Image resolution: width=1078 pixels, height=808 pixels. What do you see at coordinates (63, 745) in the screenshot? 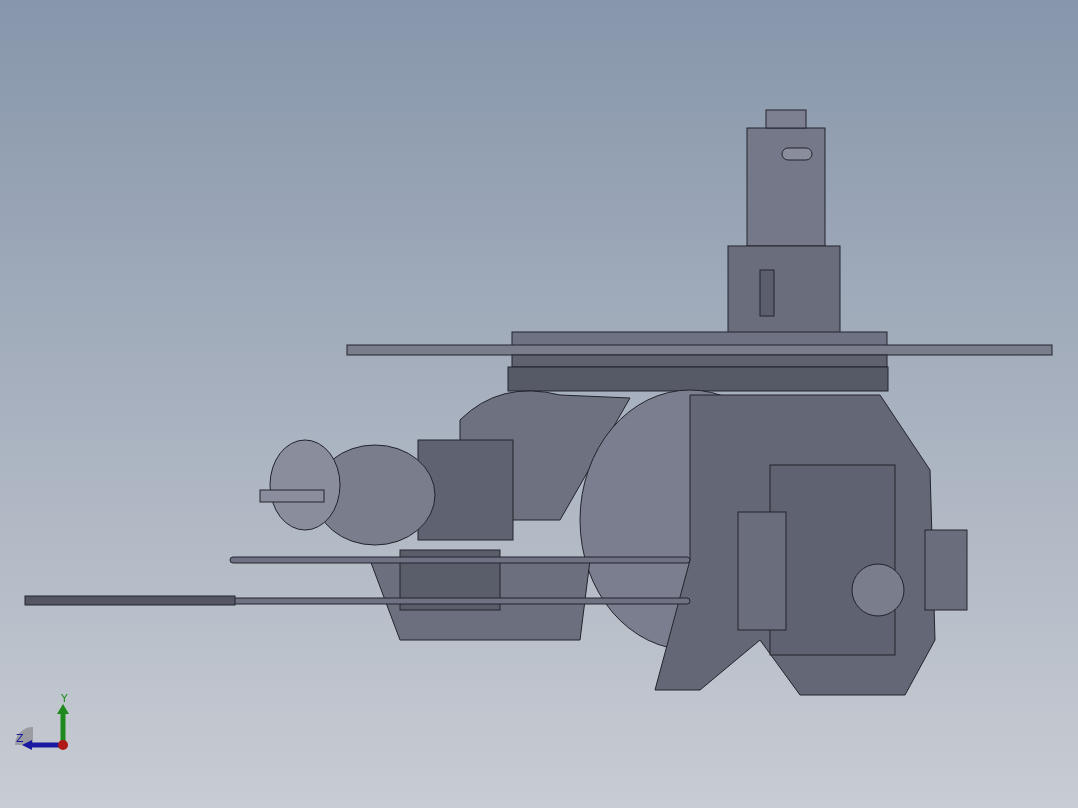
I see `origin-icon` at bounding box center [63, 745].